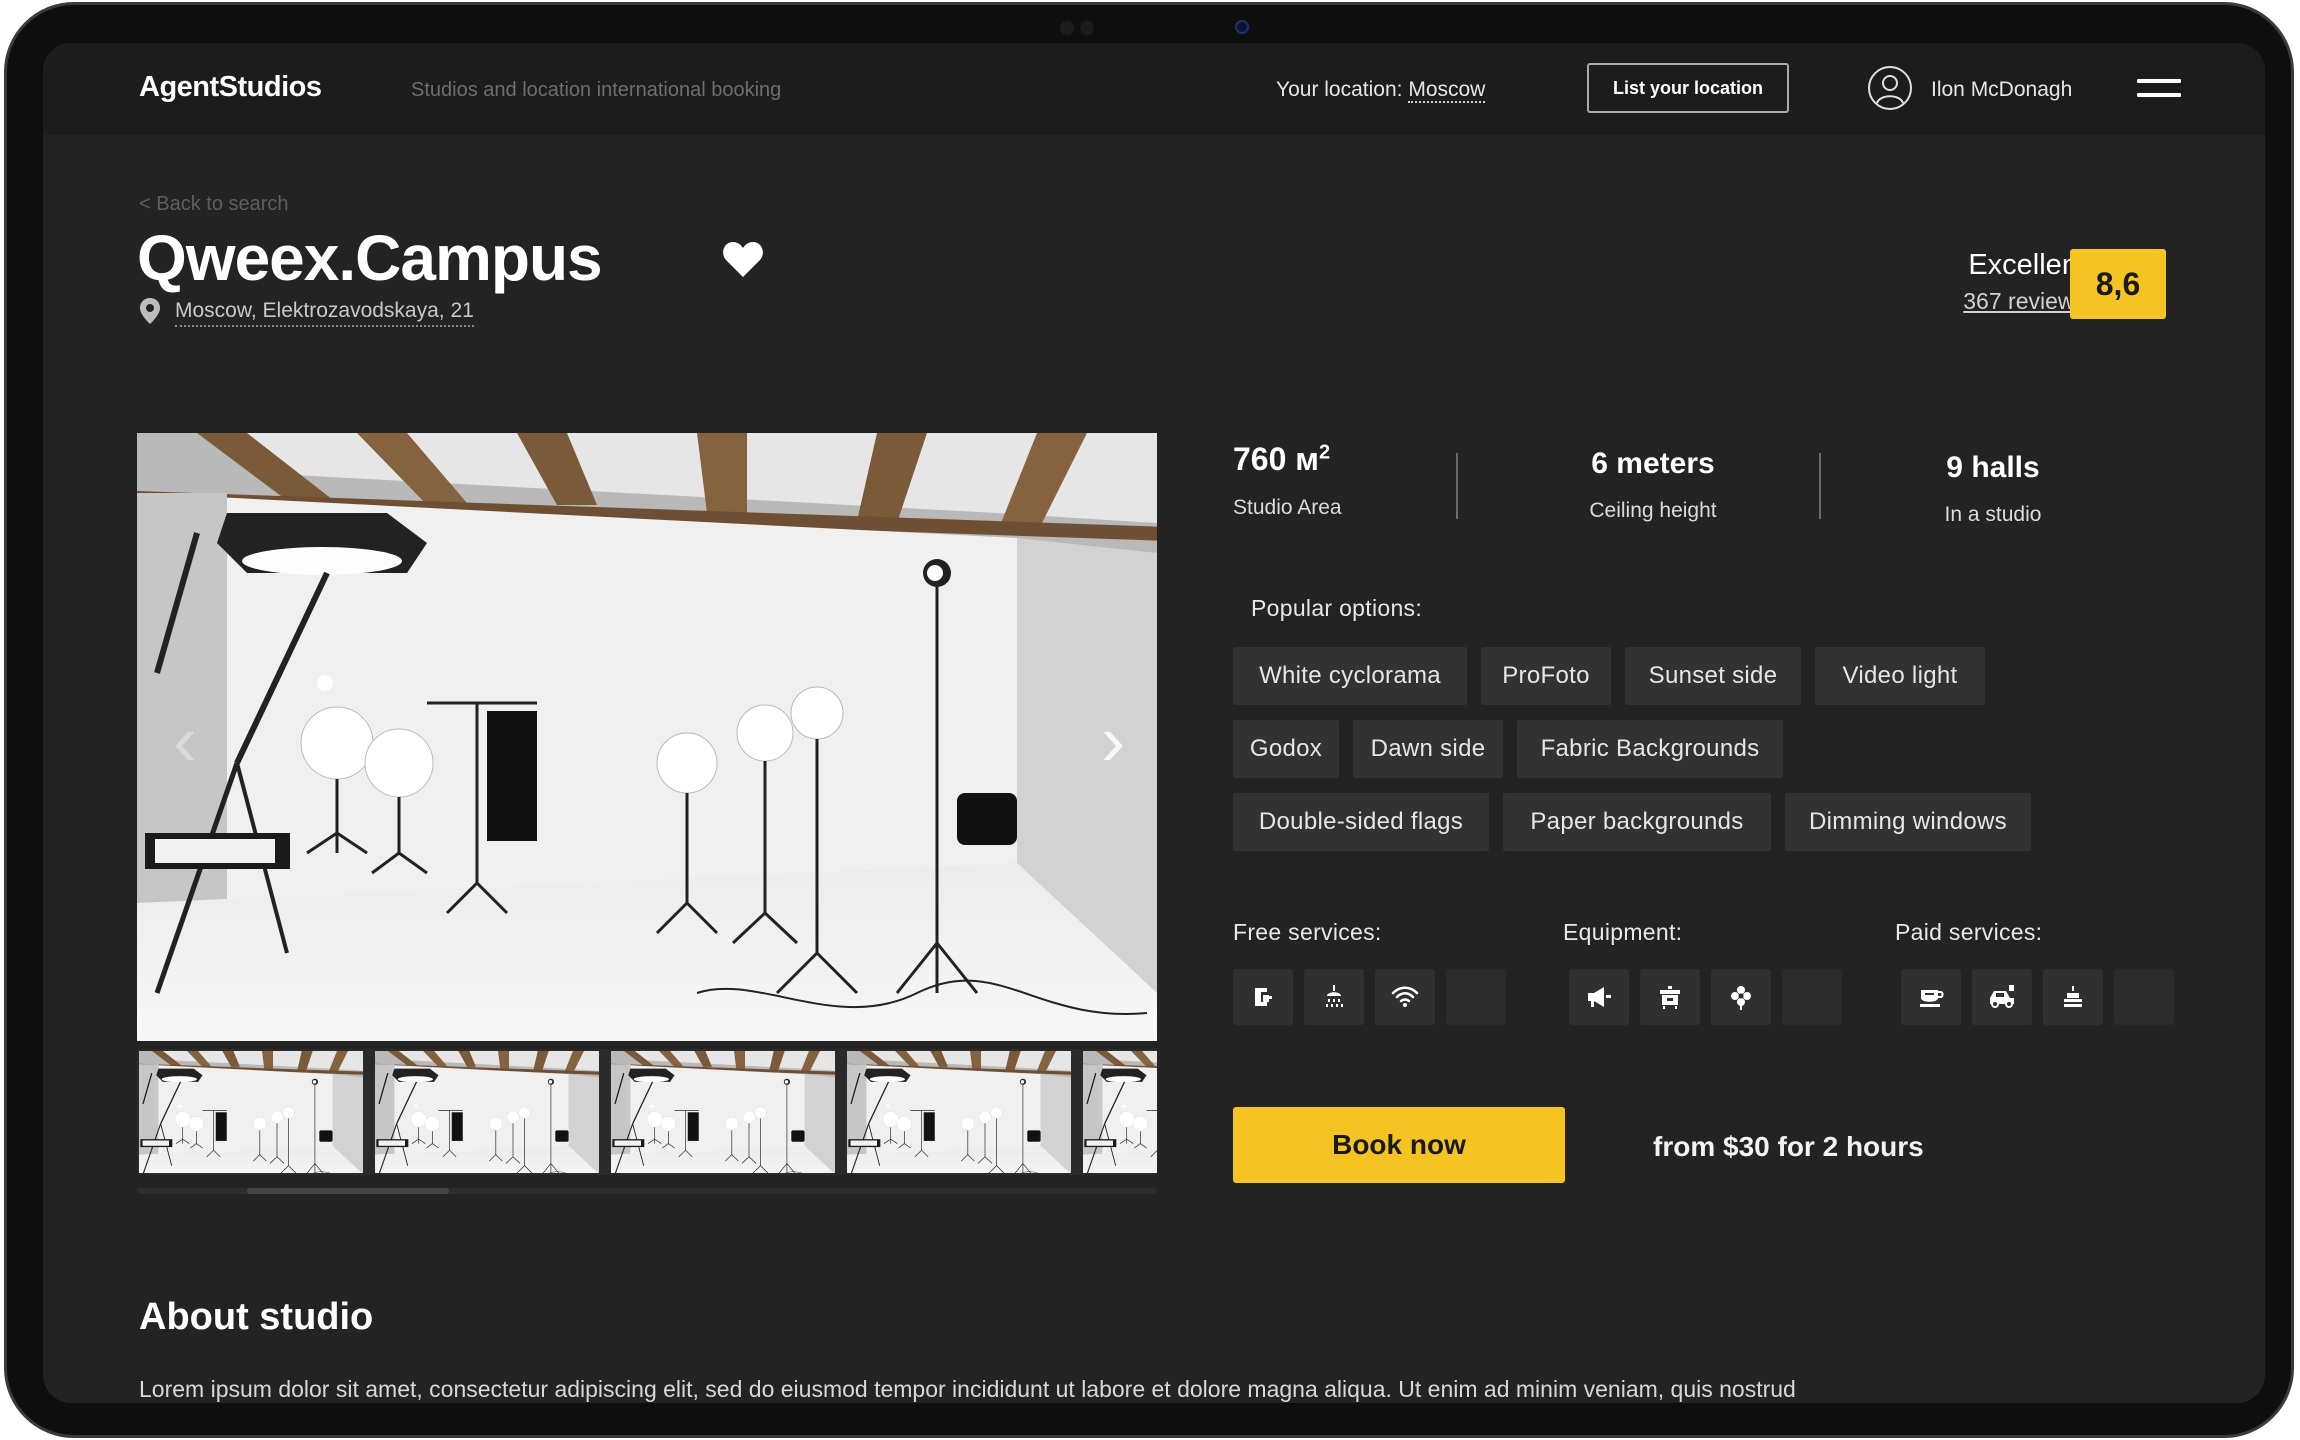  Describe the element at coordinates (1788, 1146) in the screenshot. I see `price-label: from $30 for 2 hours` at that location.